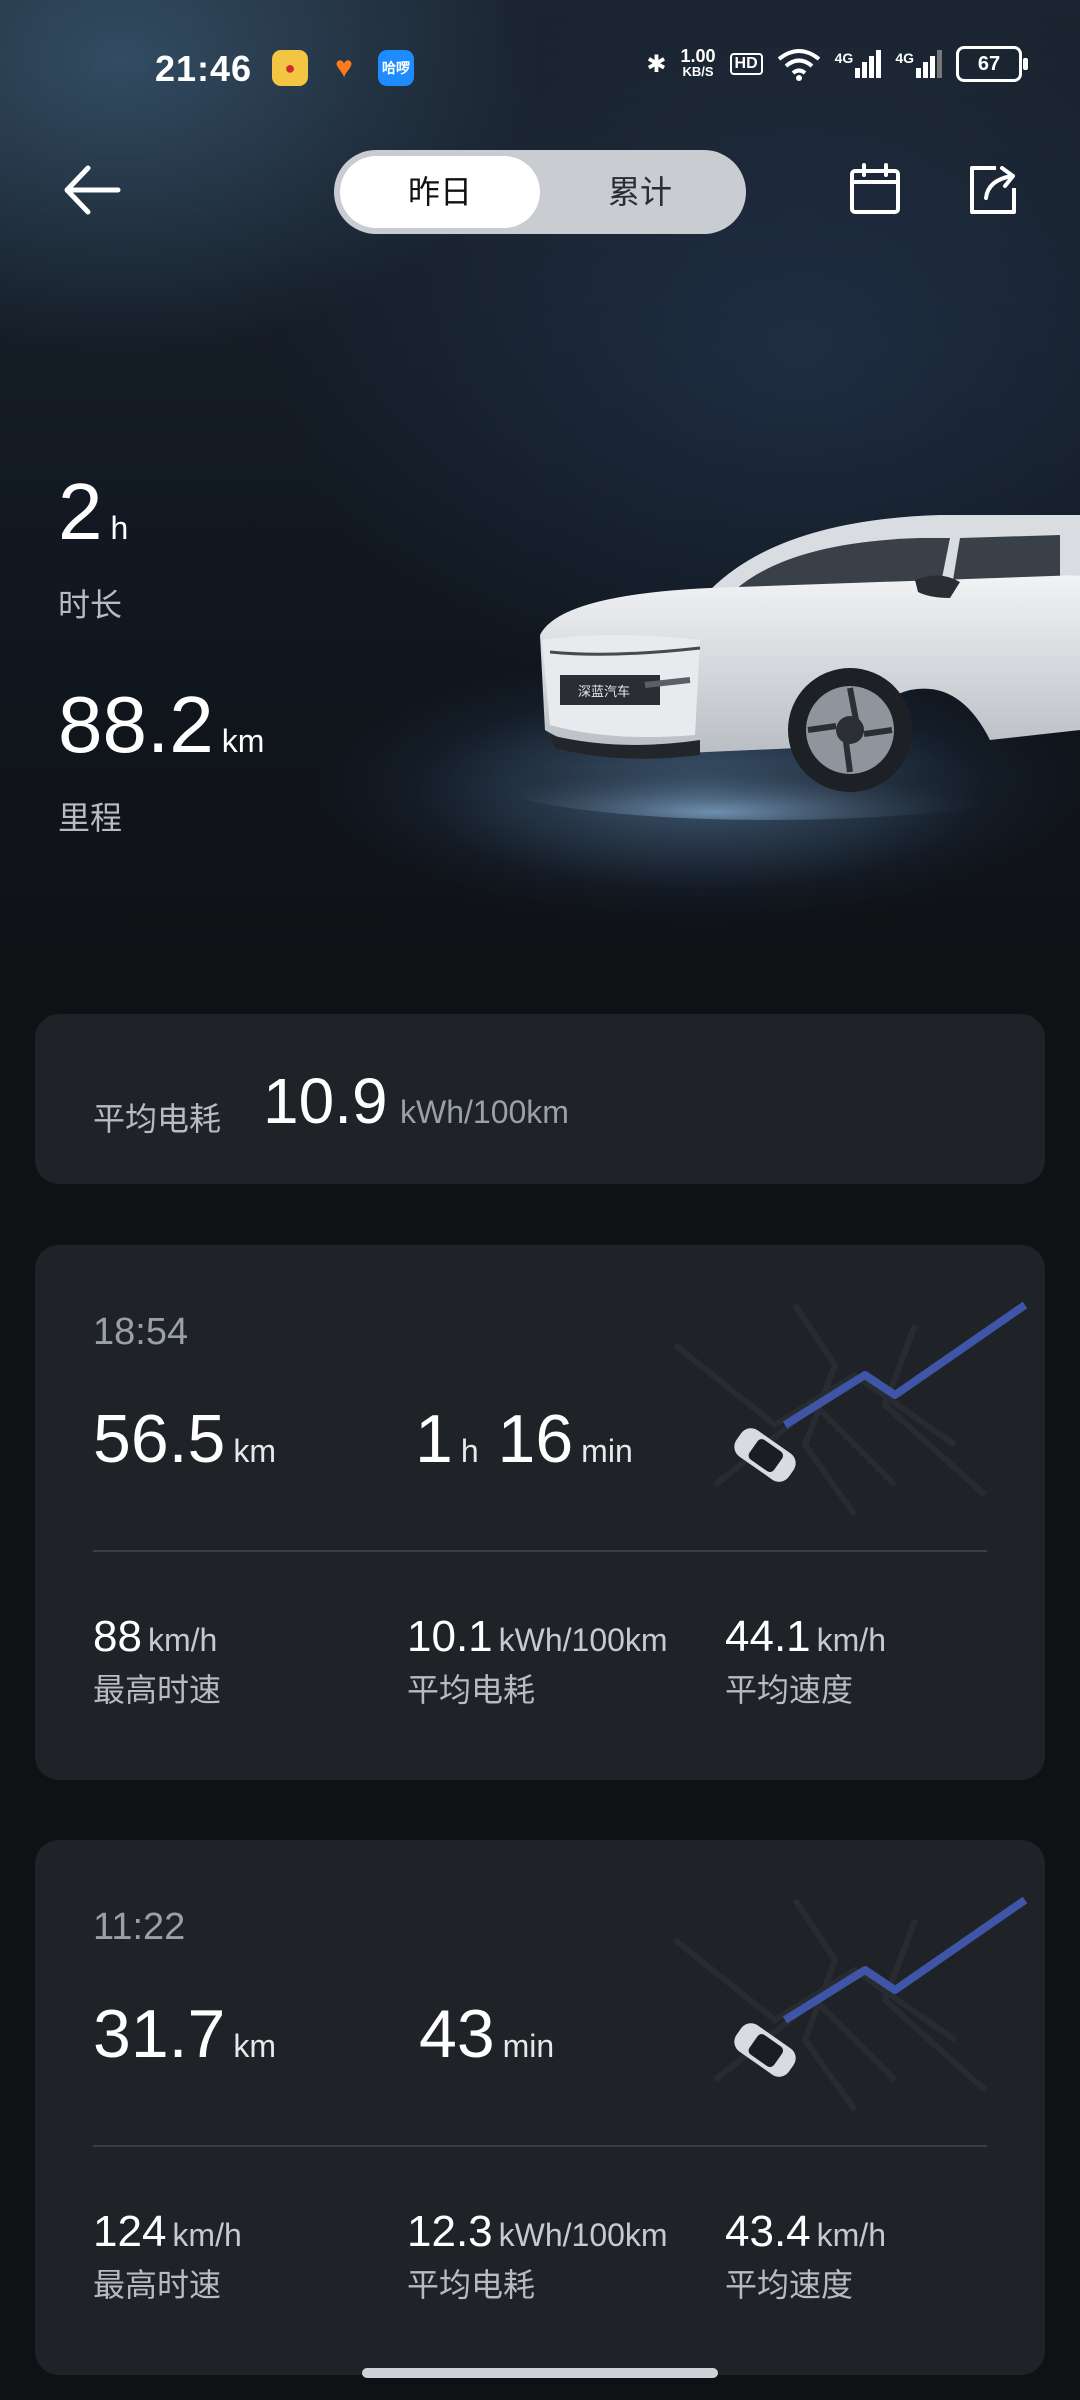 The height and width of the screenshot is (2400, 1080). Describe the element at coordinates (396, 68) in the screenshot. I see `haluo-icon: 哈啰` at that location.